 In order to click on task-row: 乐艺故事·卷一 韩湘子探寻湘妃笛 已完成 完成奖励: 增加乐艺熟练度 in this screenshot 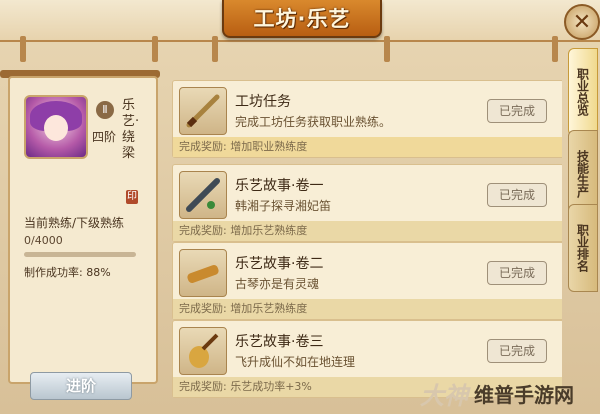, I will do `click(367, 203)`.